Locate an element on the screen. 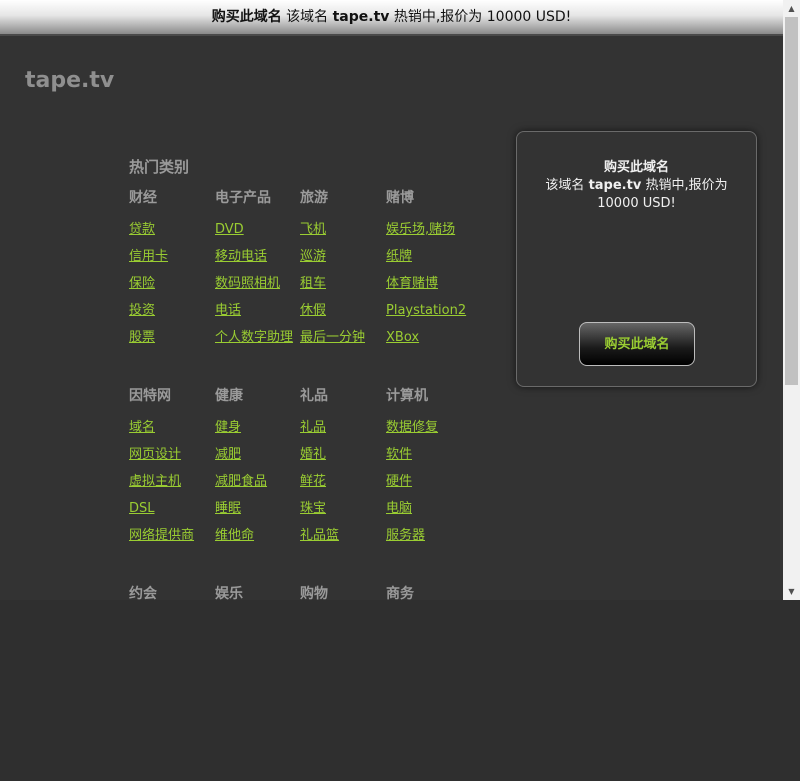 The image size is (800, 781). category-link: 飞机 is located at coordinates (313, 229).